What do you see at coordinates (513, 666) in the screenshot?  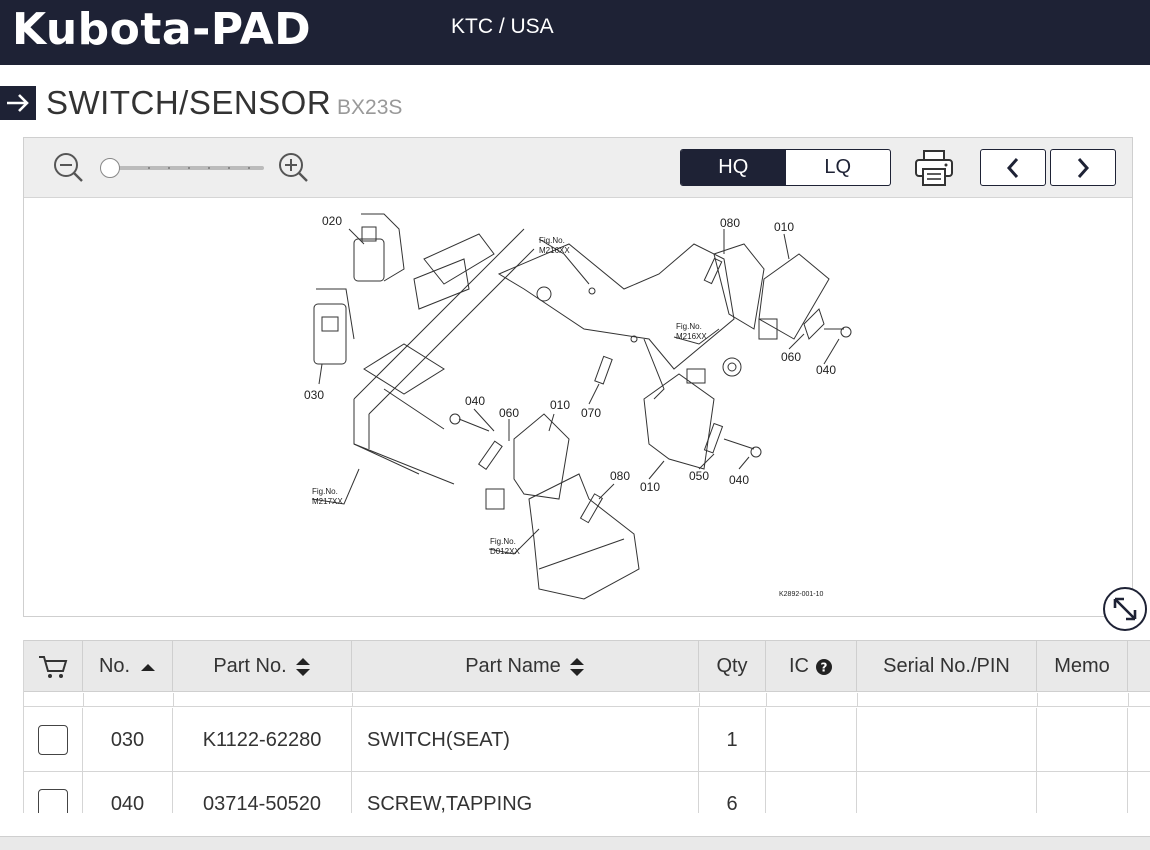 I see `column-header-part-name-label: Part Name` at bounding box center [513, 666].